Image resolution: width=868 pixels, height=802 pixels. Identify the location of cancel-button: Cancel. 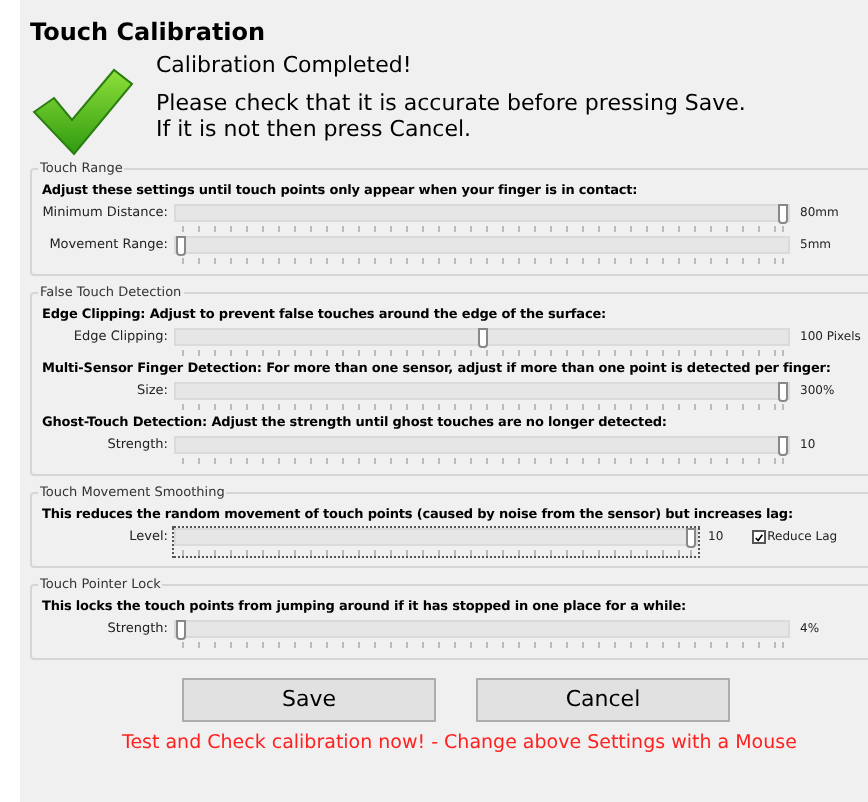
(603, 700).